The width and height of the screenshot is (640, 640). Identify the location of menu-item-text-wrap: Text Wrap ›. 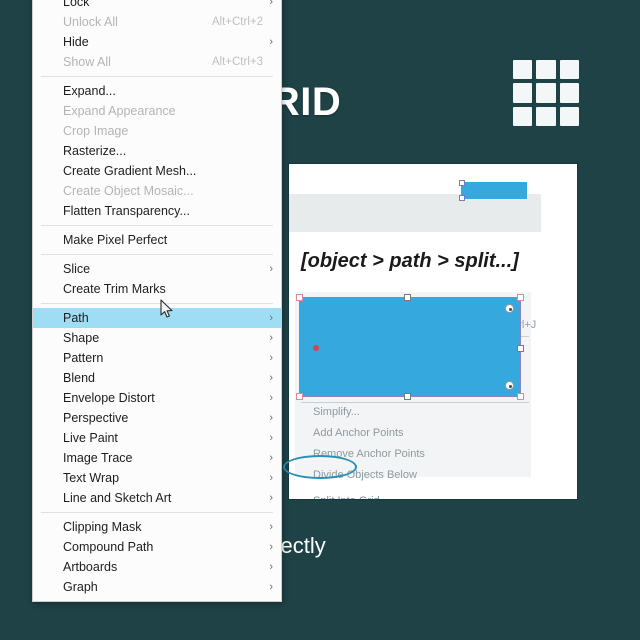
(157, 478).